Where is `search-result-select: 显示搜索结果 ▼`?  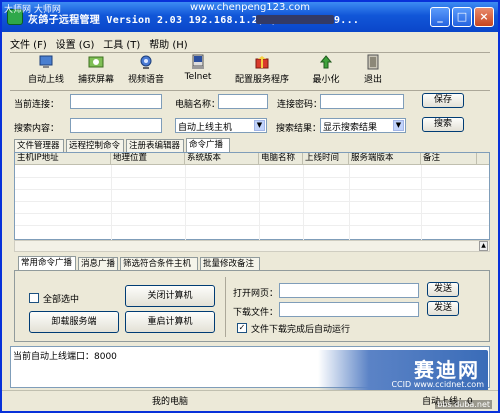
search-result-select: 显示搜索结果 ▼ is located at coordinates (363, 125).